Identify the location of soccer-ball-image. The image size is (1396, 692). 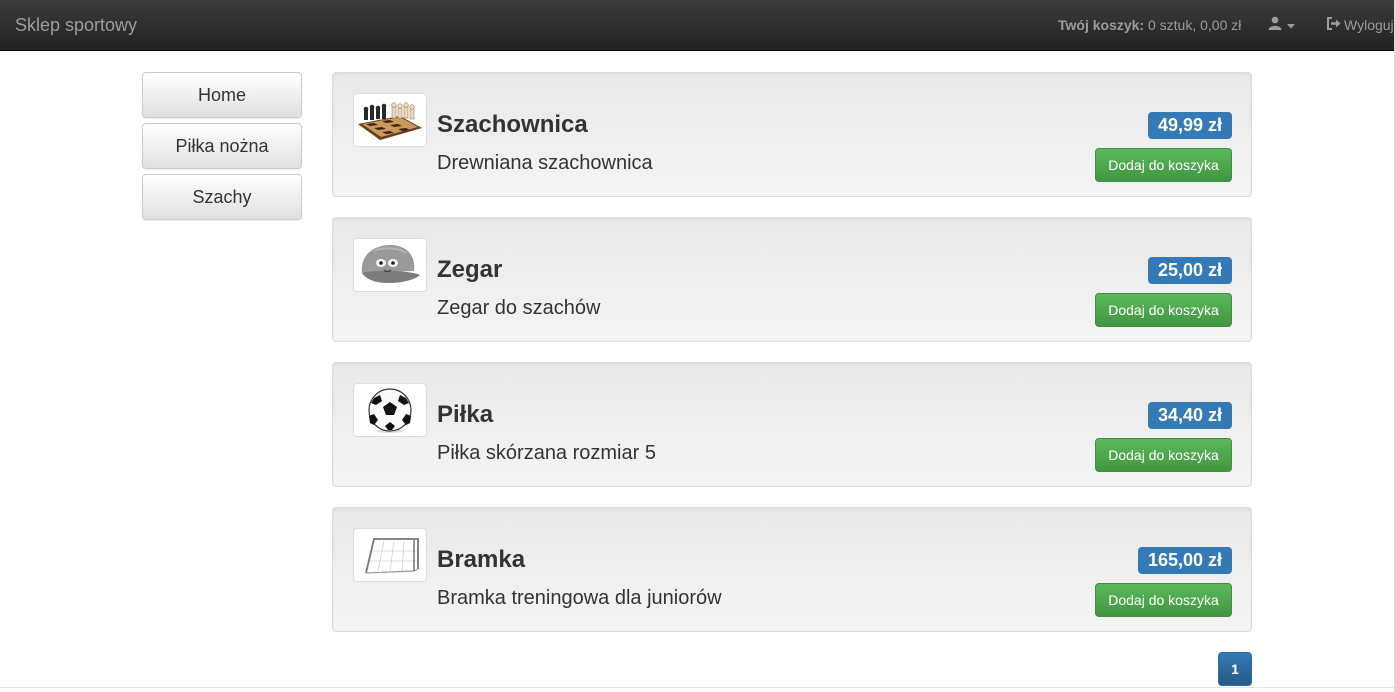
(390, 410).